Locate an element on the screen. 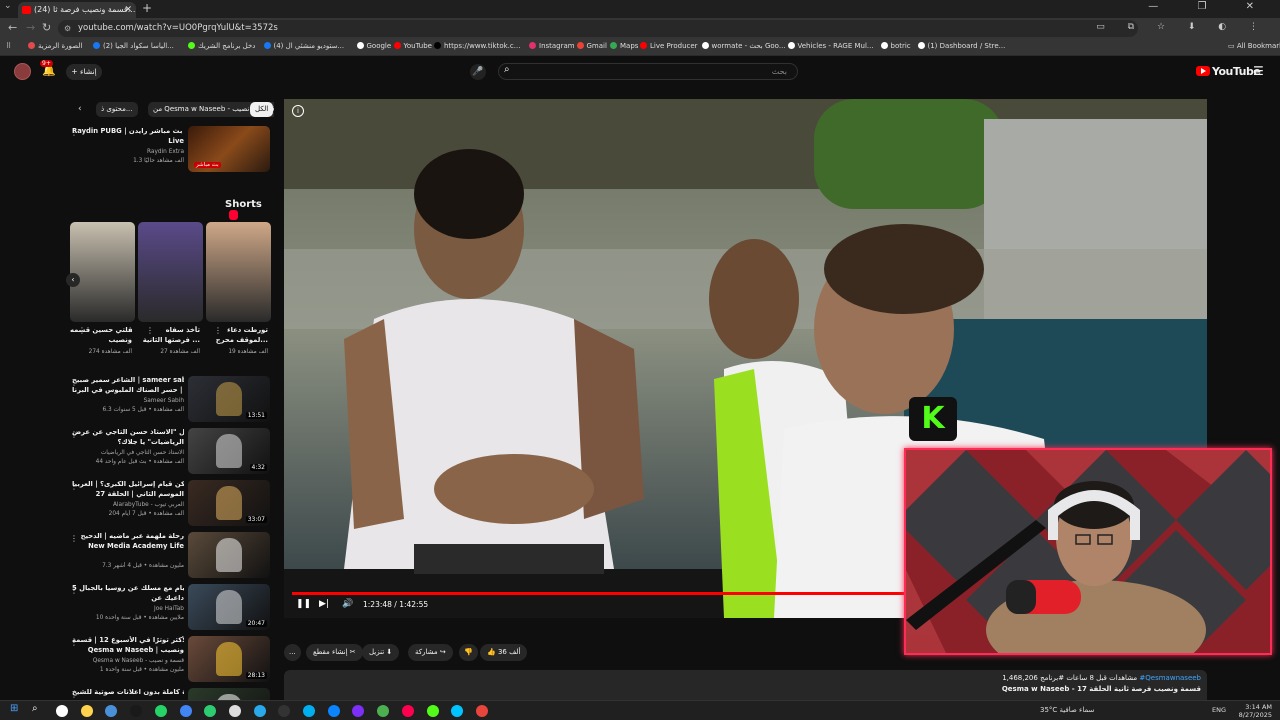  download-button: تنزيل ⬇ is located at coordinates (381, 652).